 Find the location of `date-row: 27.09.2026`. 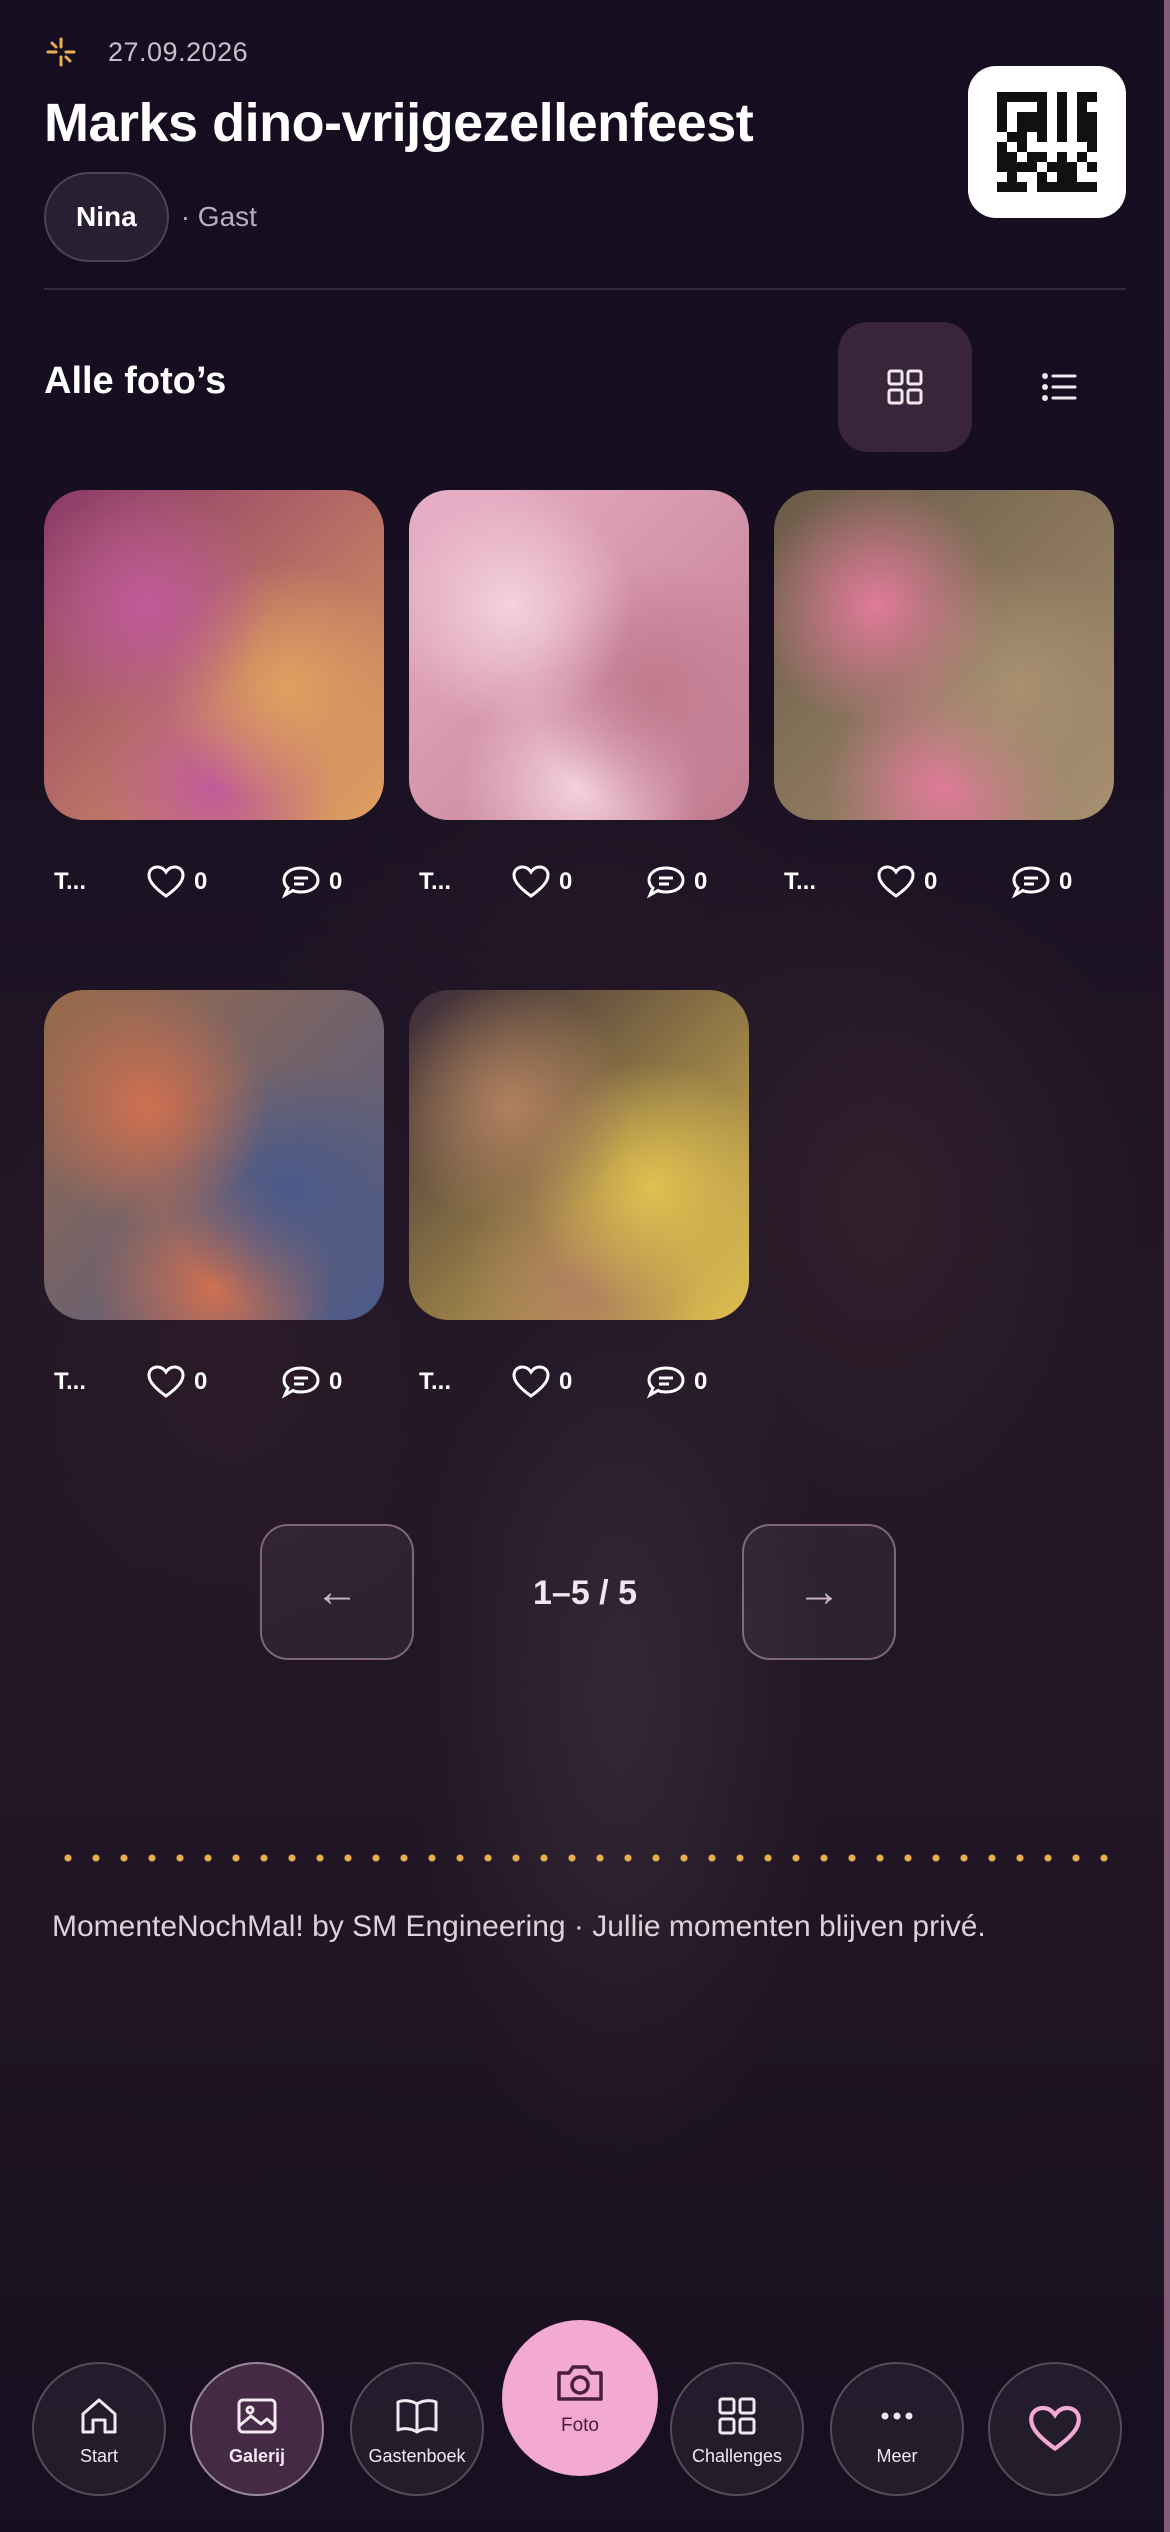

date-row: 27.09.2026 is located at coordinates (585, 52).